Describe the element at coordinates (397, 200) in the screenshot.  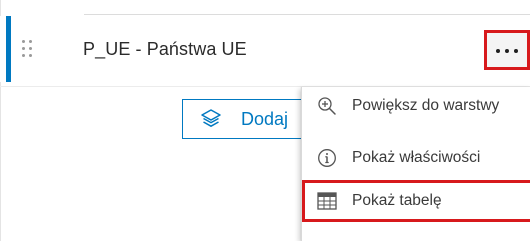
I see `menu-item-label: Pokaż tabelę` at that location.